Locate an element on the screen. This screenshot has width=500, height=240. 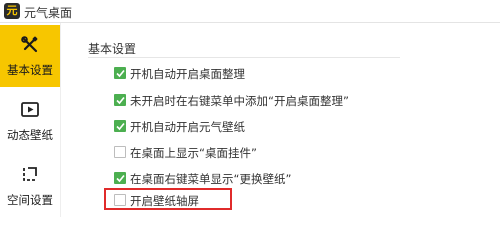
option-label: 在桌面上显示“桌面挂件” is located at coordinates (193, 153).